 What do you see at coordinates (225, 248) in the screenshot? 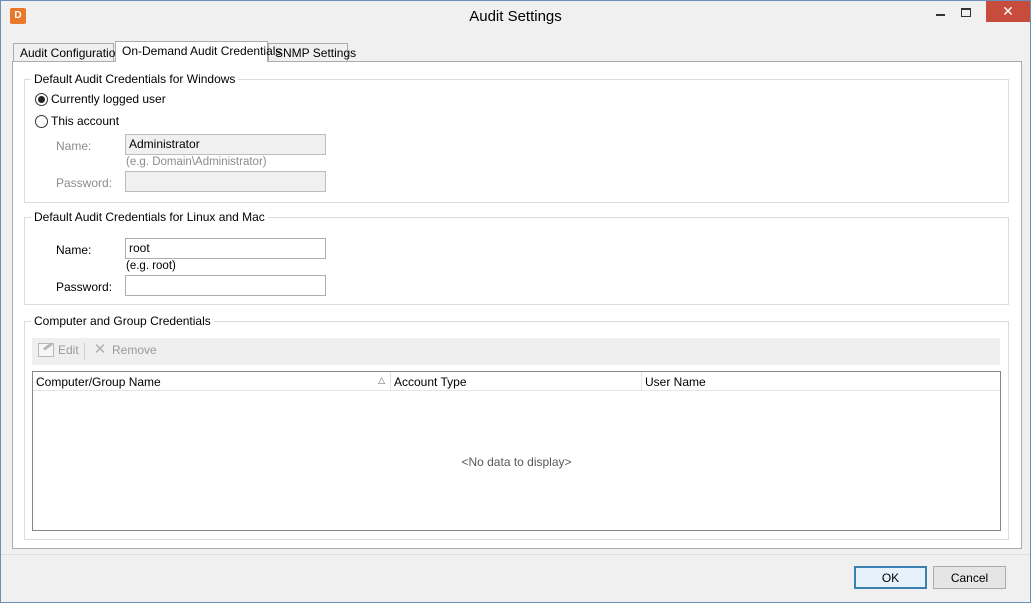
I see `linux-name-input: root` at bounding box center [225, 248].